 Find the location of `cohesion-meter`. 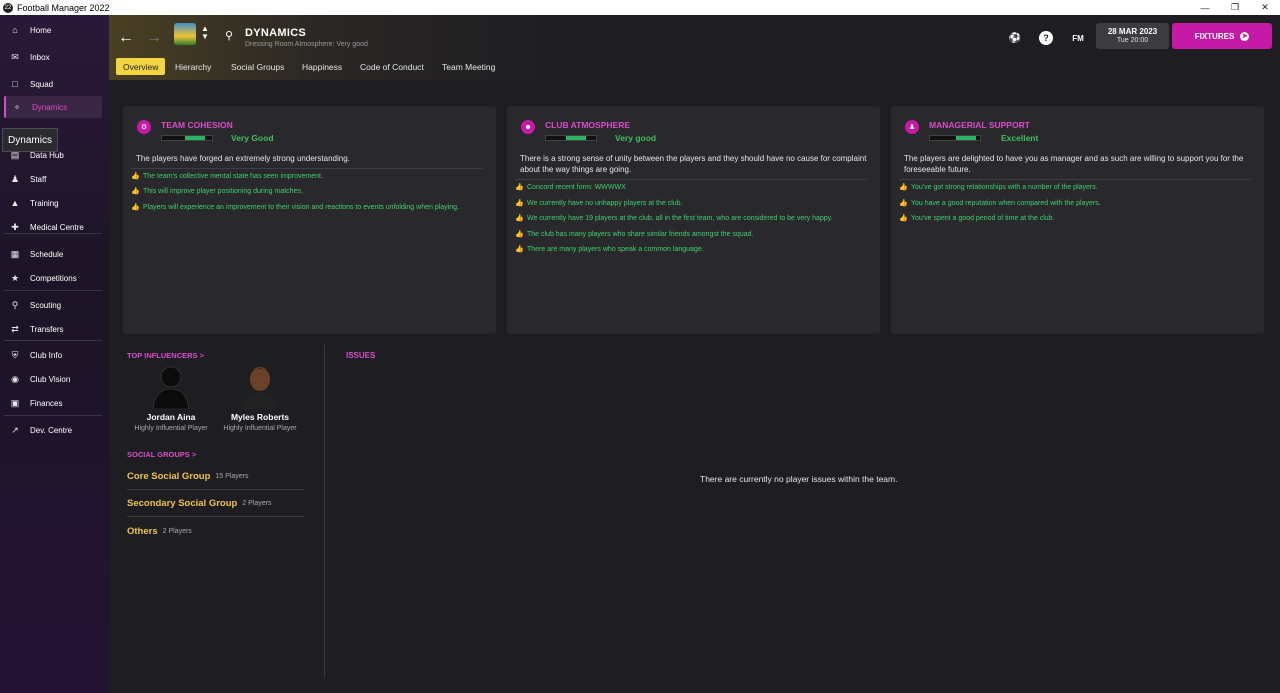

cohesion-meter is located at coordinates (187, 138).